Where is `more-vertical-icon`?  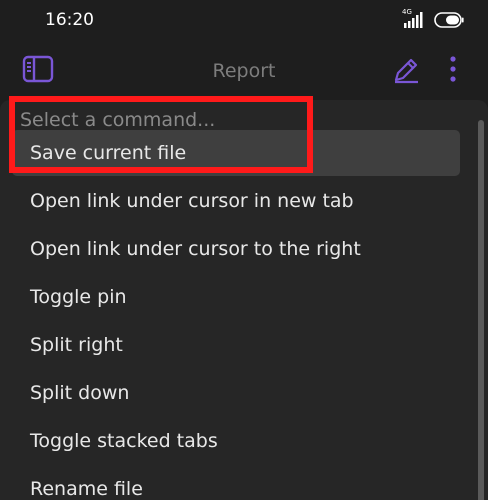
more-vertical-icon is located at coordinates (453, 69).